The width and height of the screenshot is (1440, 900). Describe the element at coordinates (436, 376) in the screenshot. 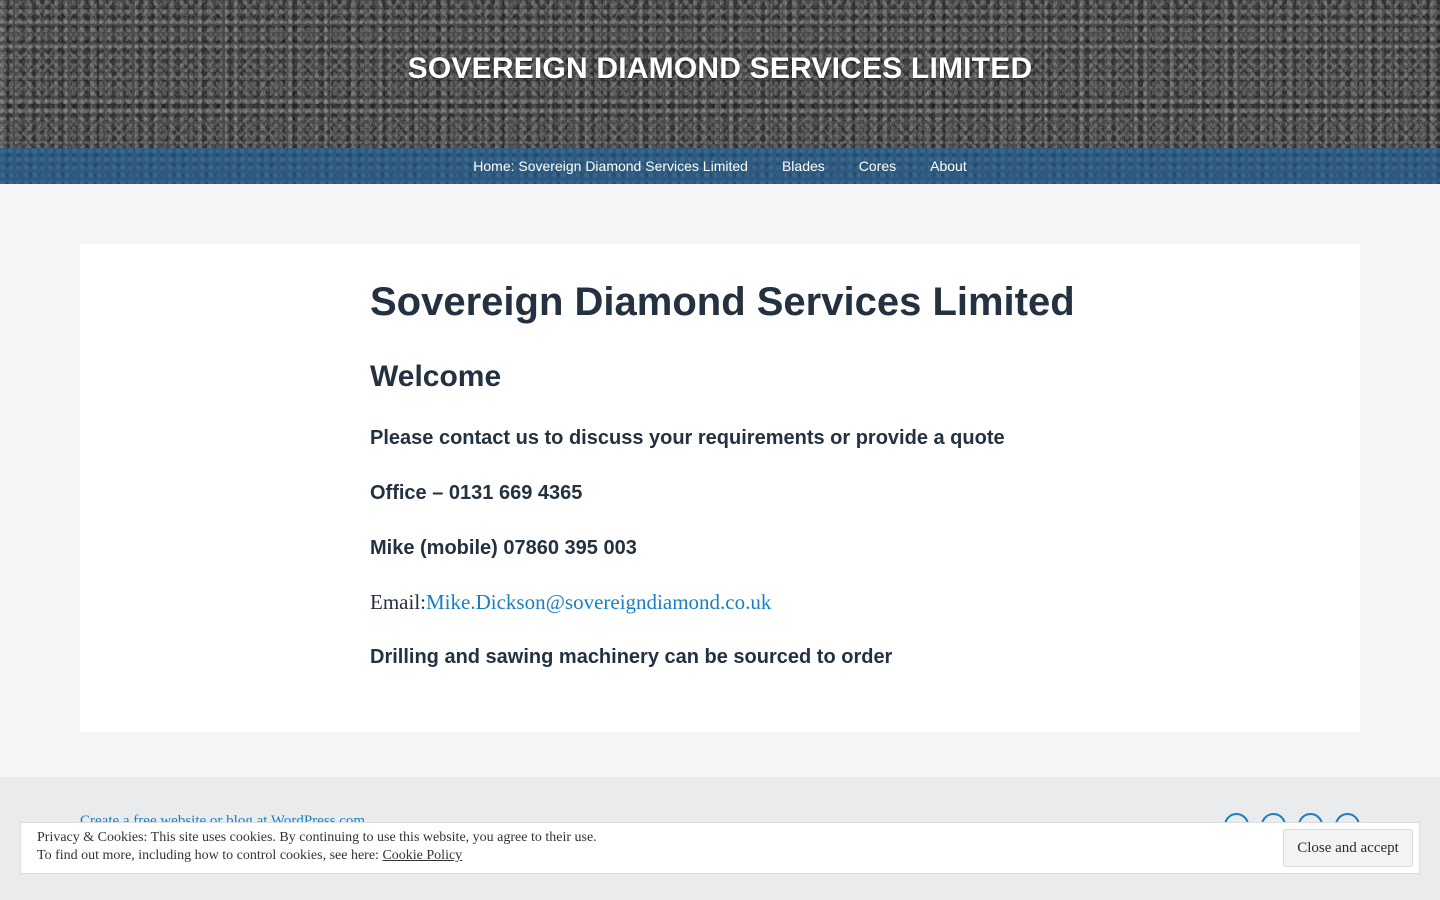

I see `welcome-heading: Welcome` at that location.